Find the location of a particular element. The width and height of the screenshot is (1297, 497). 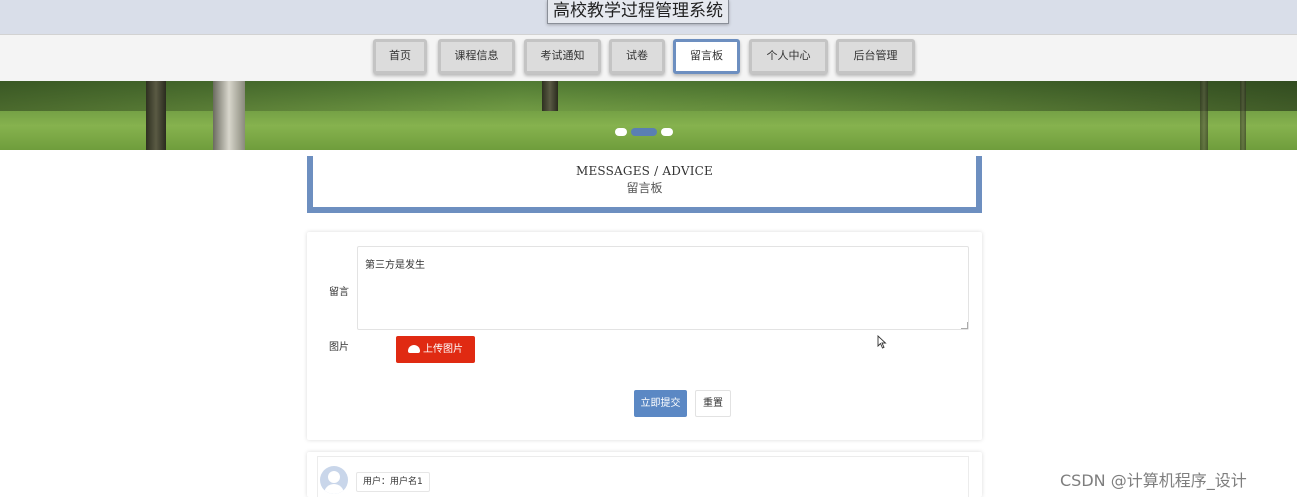

top-header: 高校教学过程管理系统 is located at coordinates (648, 17).